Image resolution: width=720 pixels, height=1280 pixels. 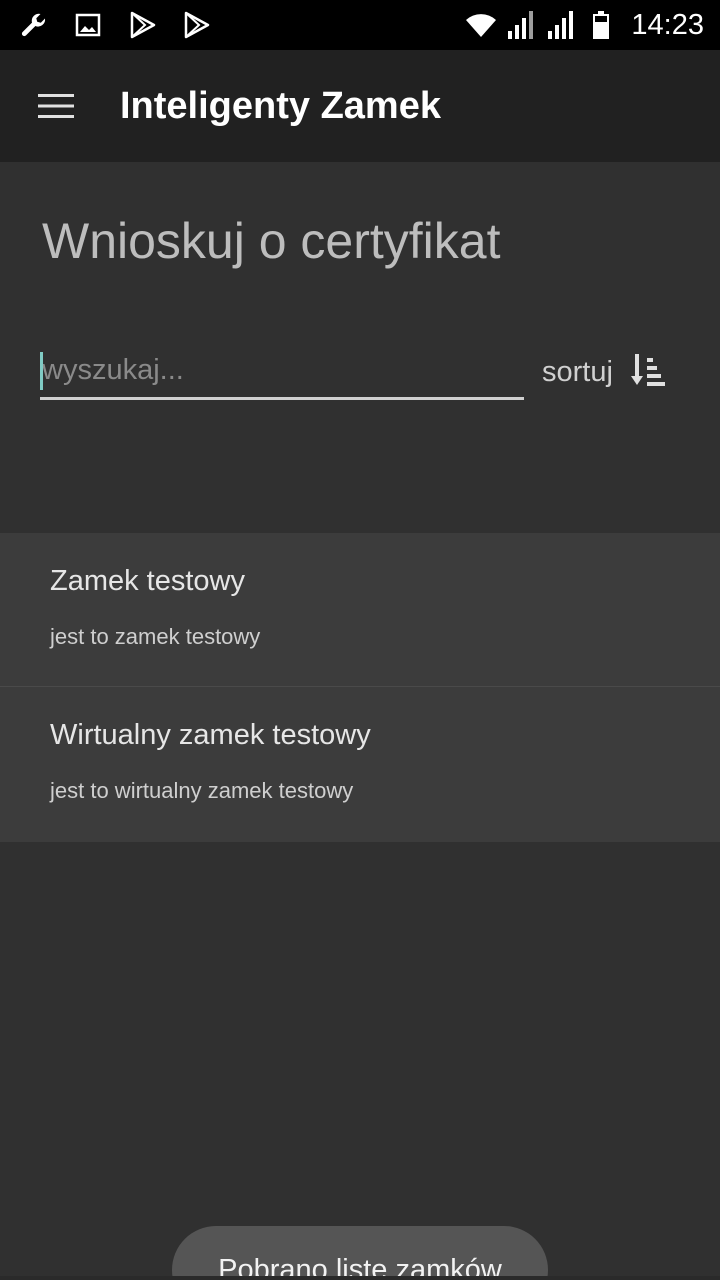 I want to click on wrench-icon, so click(x=34, y=25).